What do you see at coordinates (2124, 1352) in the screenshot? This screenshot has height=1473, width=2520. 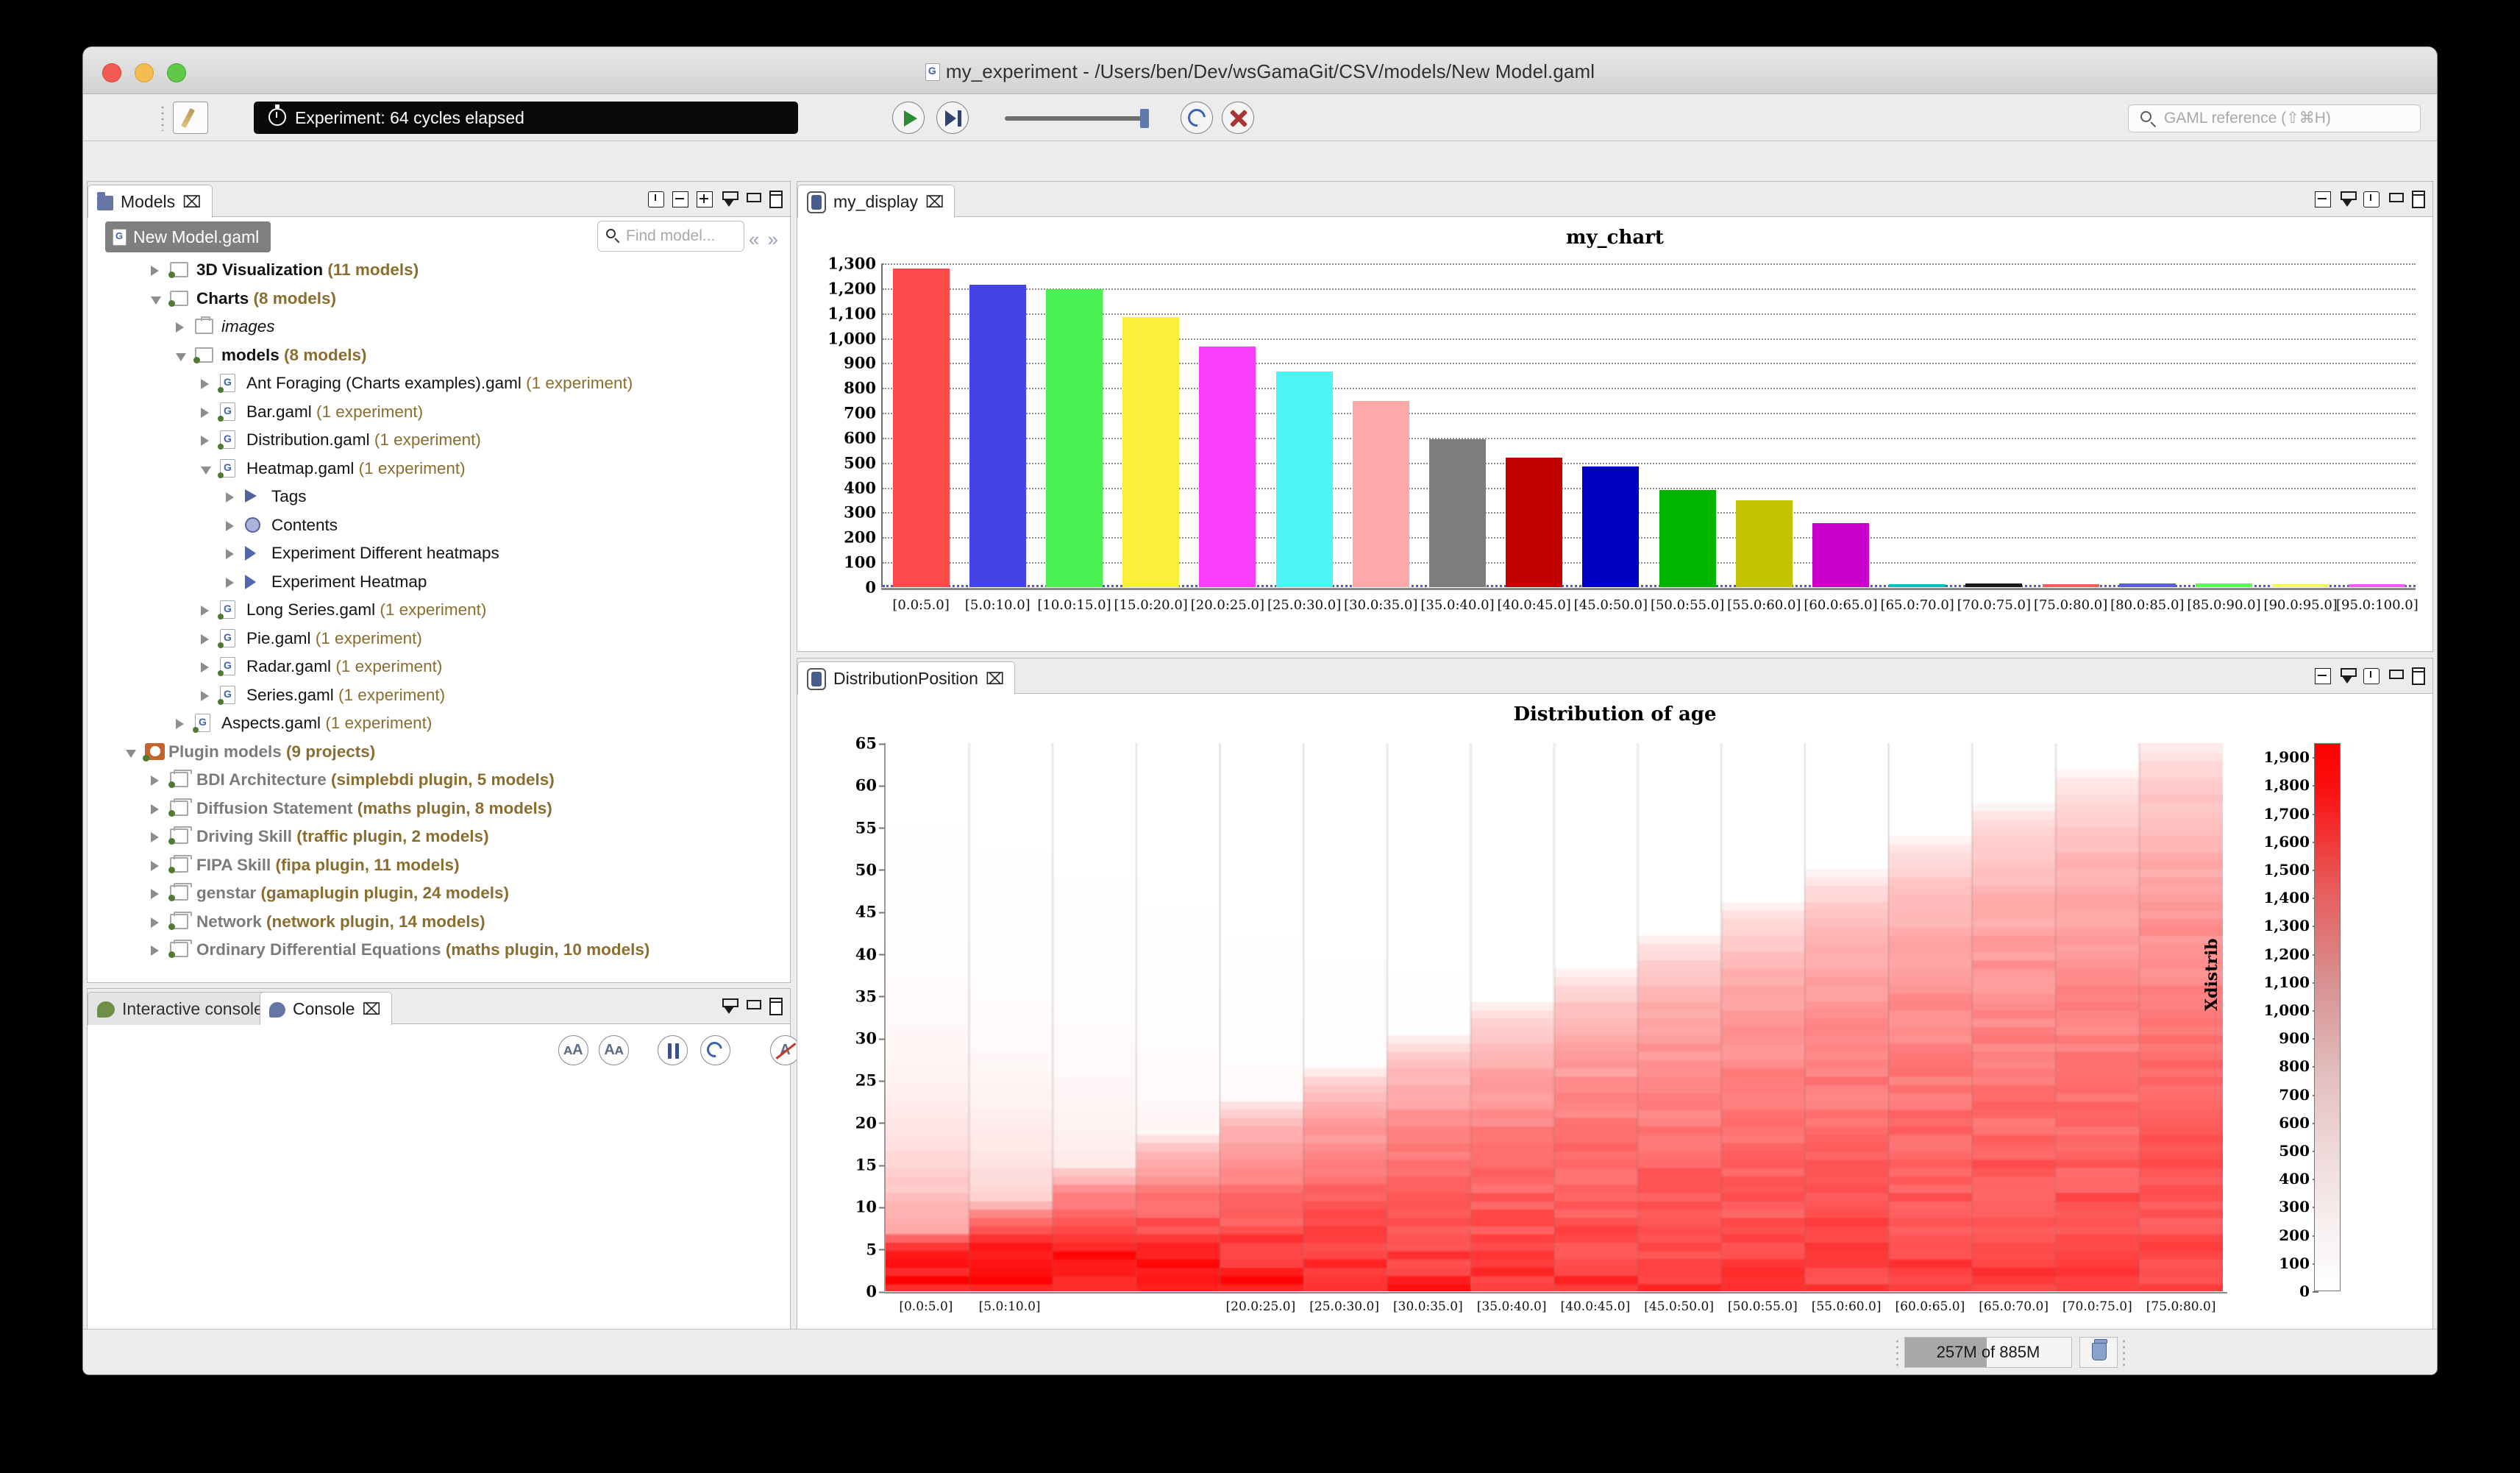 I see `statusbar-grip-right` at bounding box center [2124, 1352].